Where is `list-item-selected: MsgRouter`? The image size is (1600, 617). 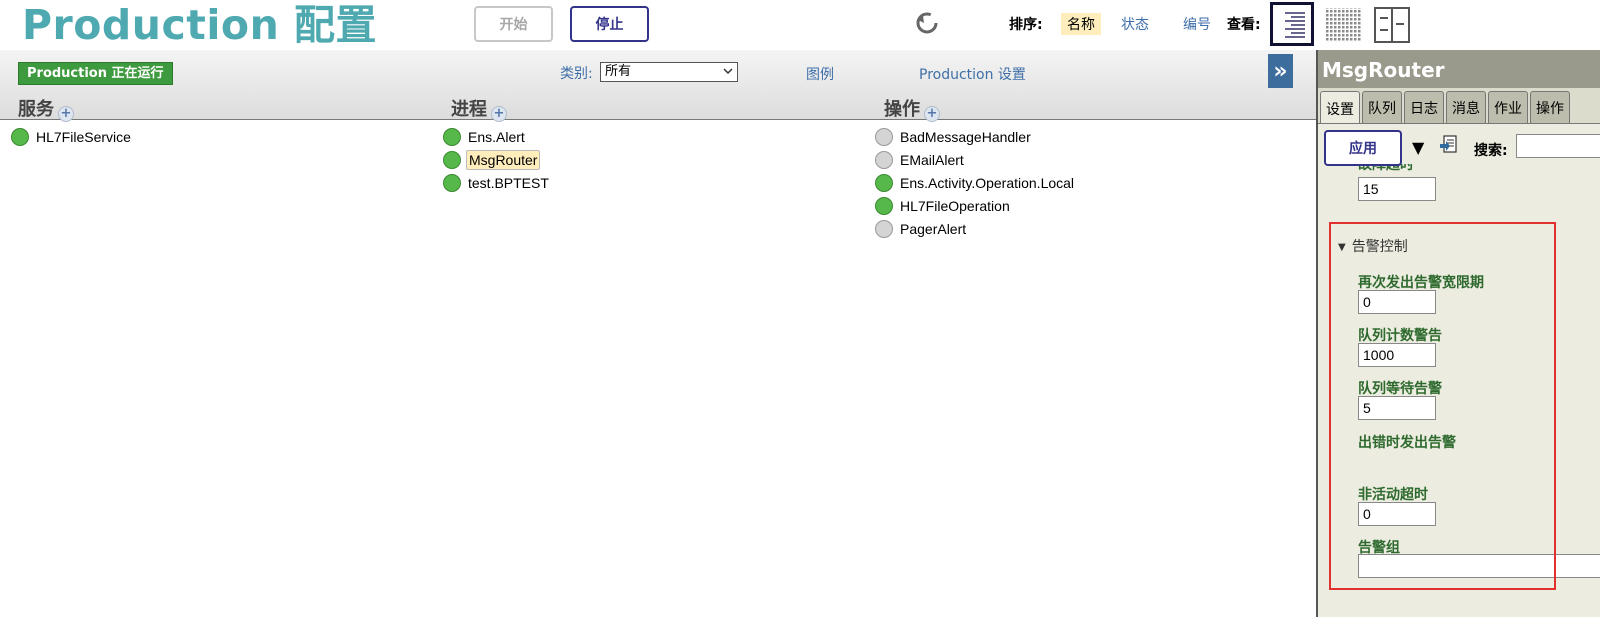
list-item-selected: MsgRouter is located at coordinates (492, 160).